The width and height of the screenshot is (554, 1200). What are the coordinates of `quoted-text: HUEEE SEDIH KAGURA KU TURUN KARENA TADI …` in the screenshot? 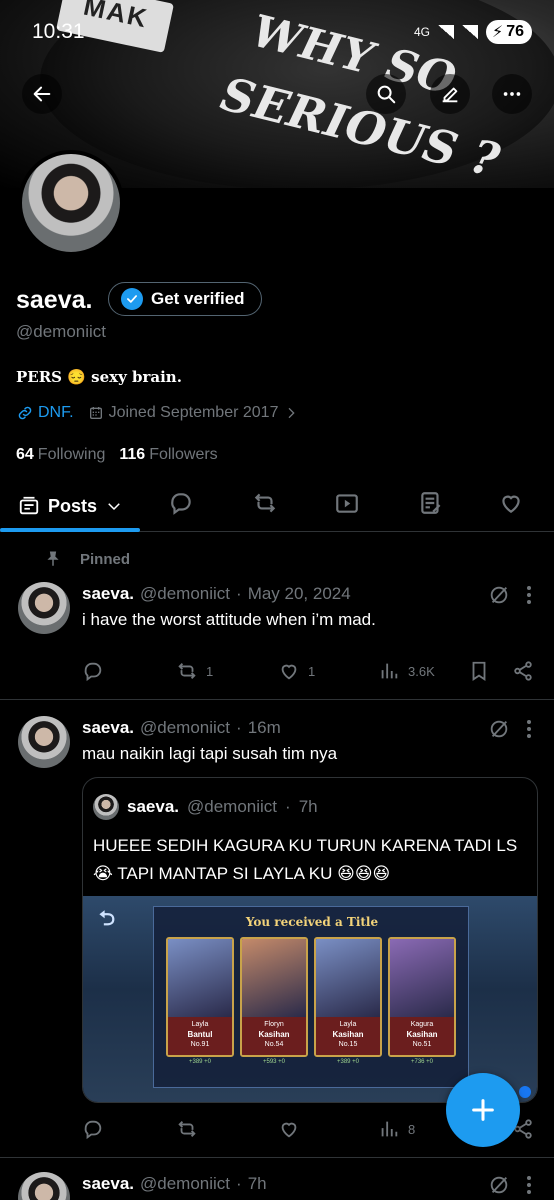 It's located at (305, 859).